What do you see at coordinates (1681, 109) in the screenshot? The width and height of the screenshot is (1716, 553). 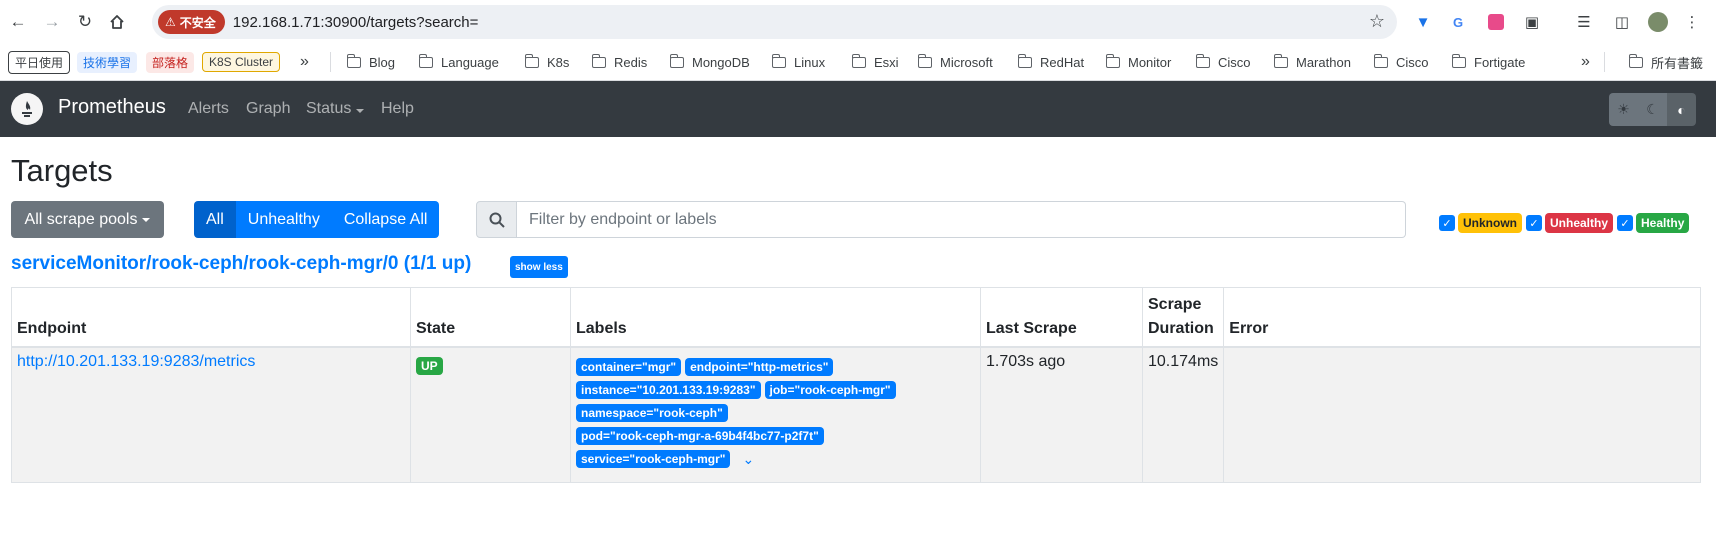 I see `auto-theme-contrast-icon: ◐` at bounding box center [1681, 109].